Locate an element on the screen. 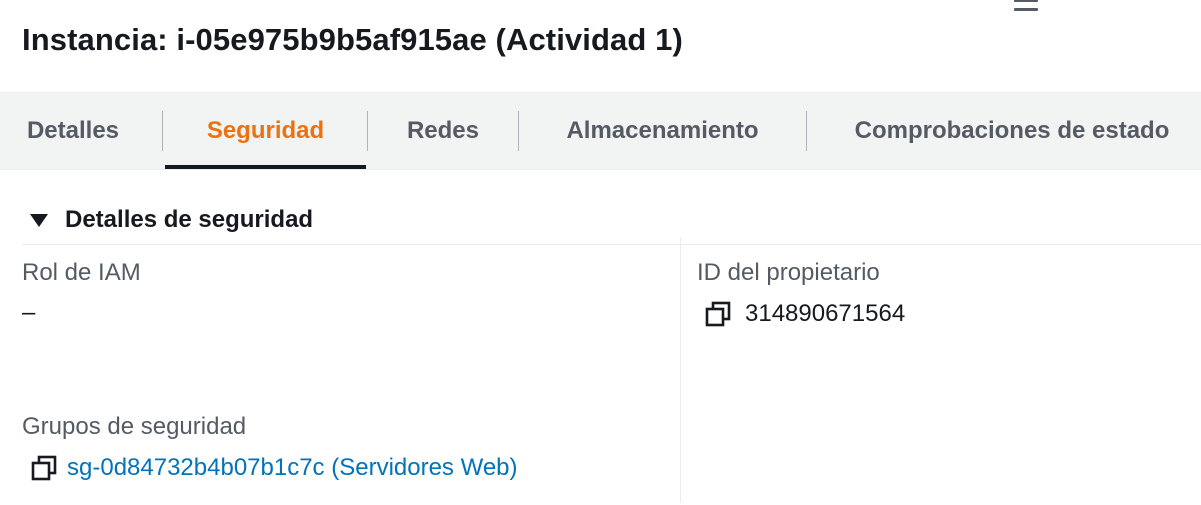 The width and height of the screenshot is (1201, 505). security-groups-label: Grupos de seguridad is located at coordinates (134, 426).